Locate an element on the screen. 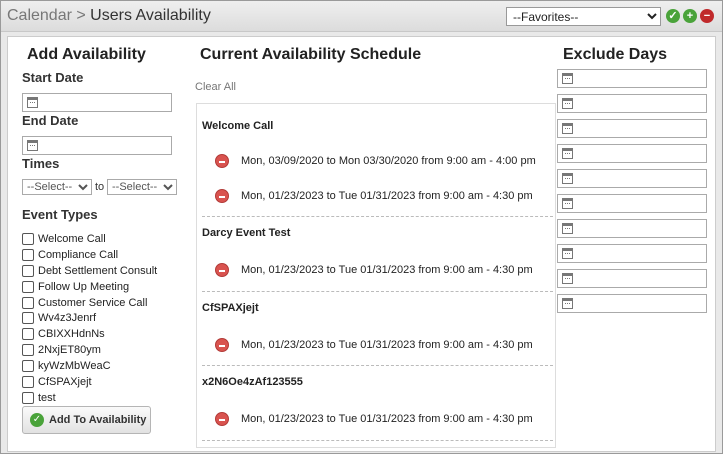 This screenshot has width=723, height=454. event-type-item: 2NxjET80ym is located at coordinates (89, 350).